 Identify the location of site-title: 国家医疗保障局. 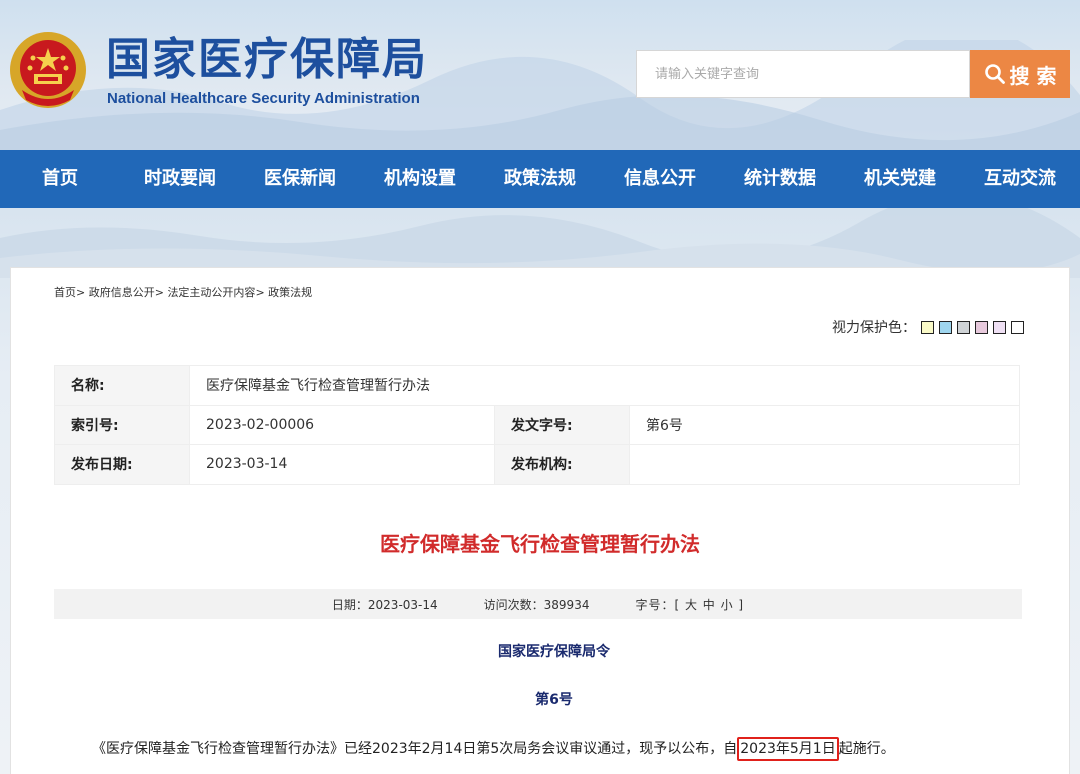
(267, 60).